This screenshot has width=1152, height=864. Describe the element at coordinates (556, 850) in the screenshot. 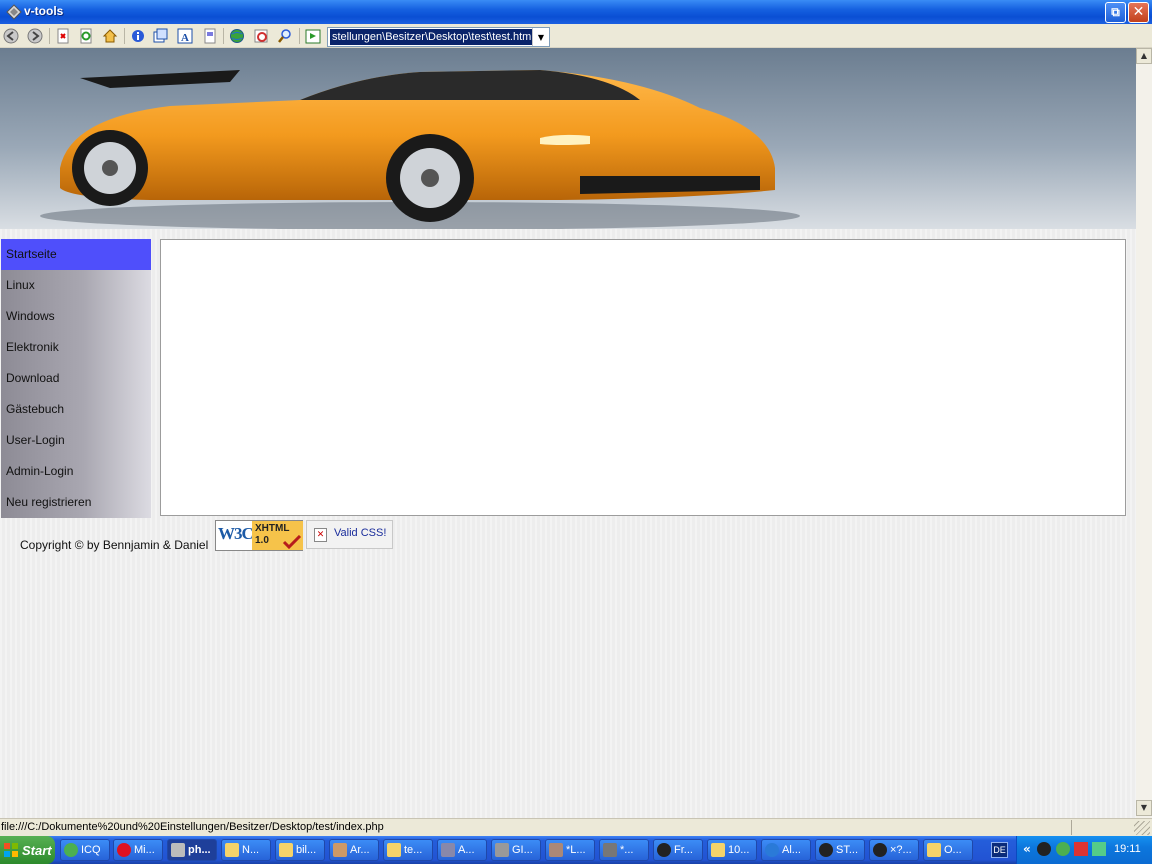

I see `editor-icon` at that location.